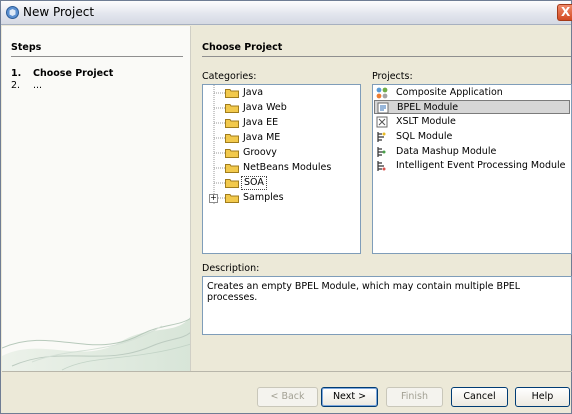 This screenshot has height=414, width=572. I want to click on plus-icon: +, so click(213, 197).